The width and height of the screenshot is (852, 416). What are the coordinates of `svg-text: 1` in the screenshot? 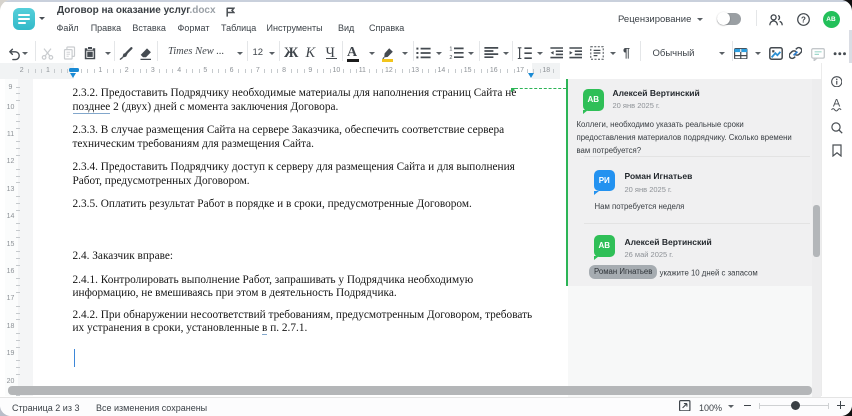 It's located at (450, 49).